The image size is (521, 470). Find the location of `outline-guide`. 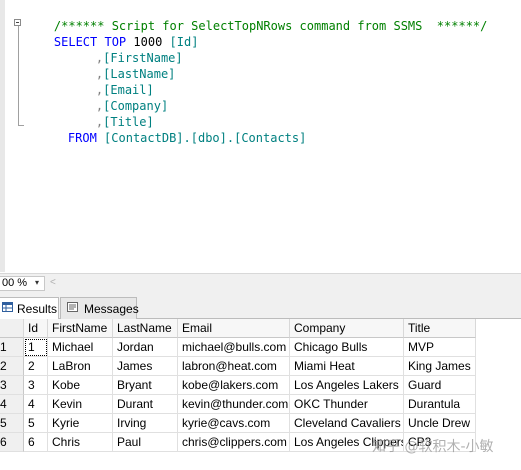

outline-guide is located at coordinates (18, 76).